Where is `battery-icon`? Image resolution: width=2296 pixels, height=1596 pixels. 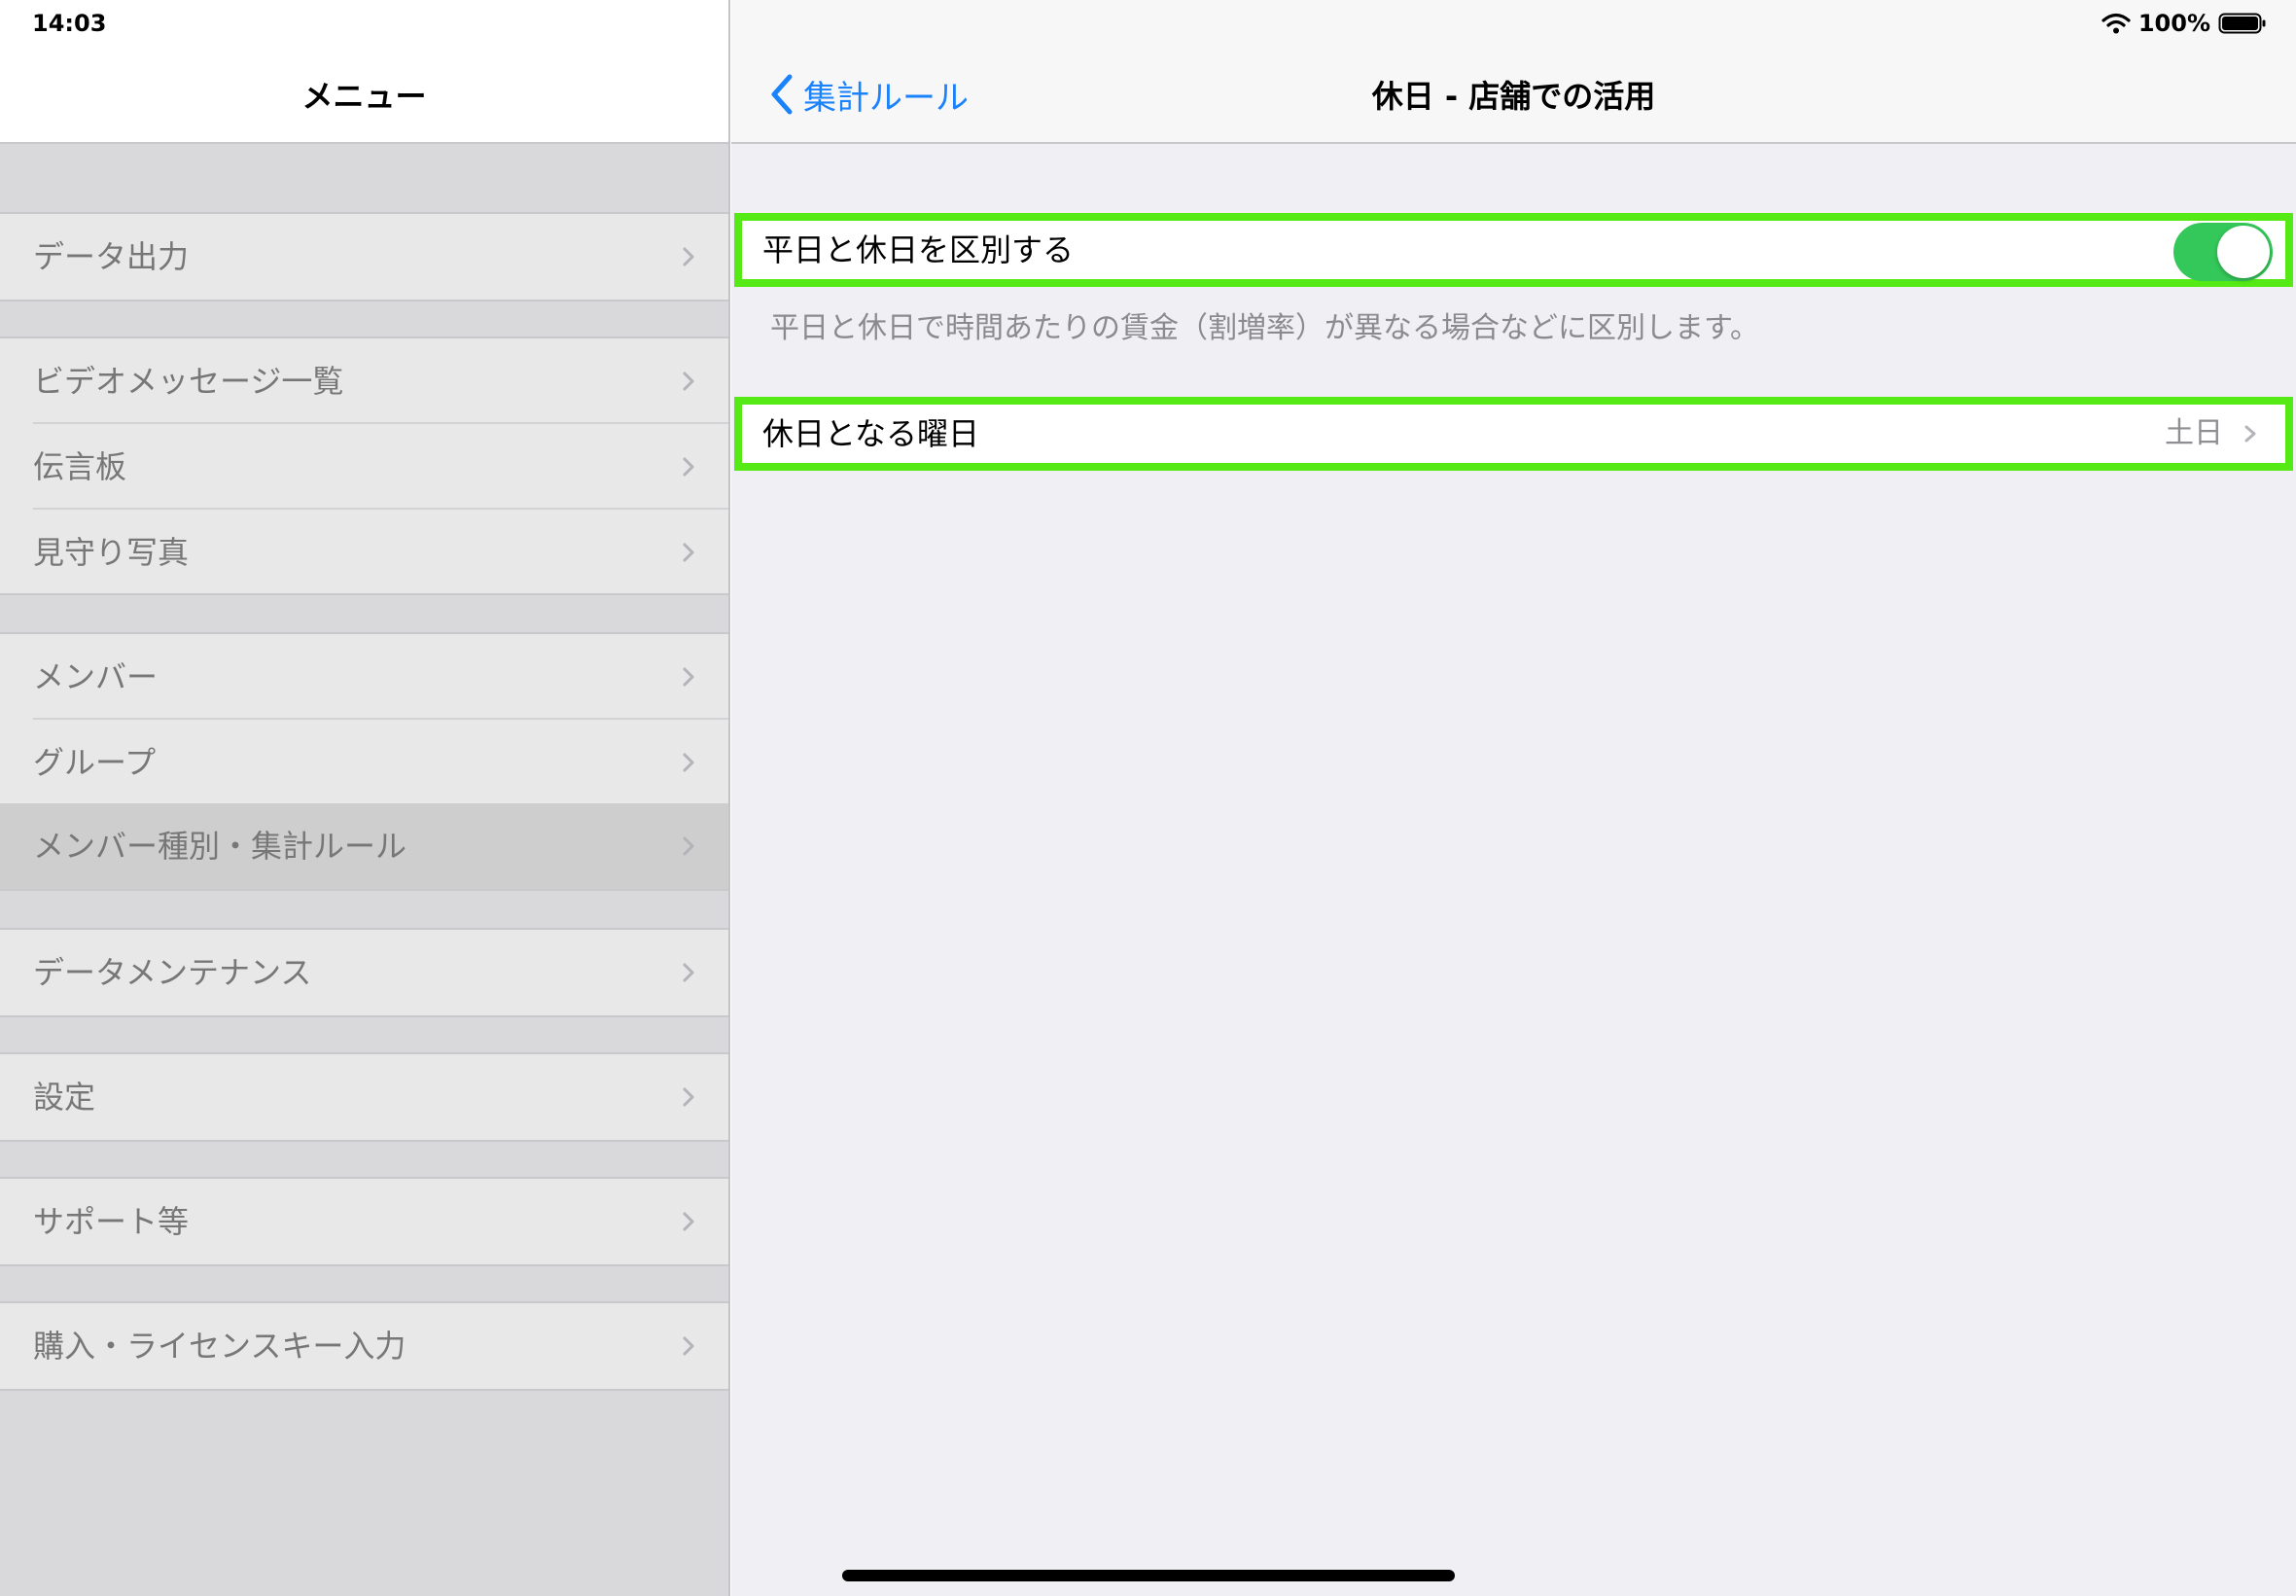
battery-icon is located at coordinates (2242, 23).